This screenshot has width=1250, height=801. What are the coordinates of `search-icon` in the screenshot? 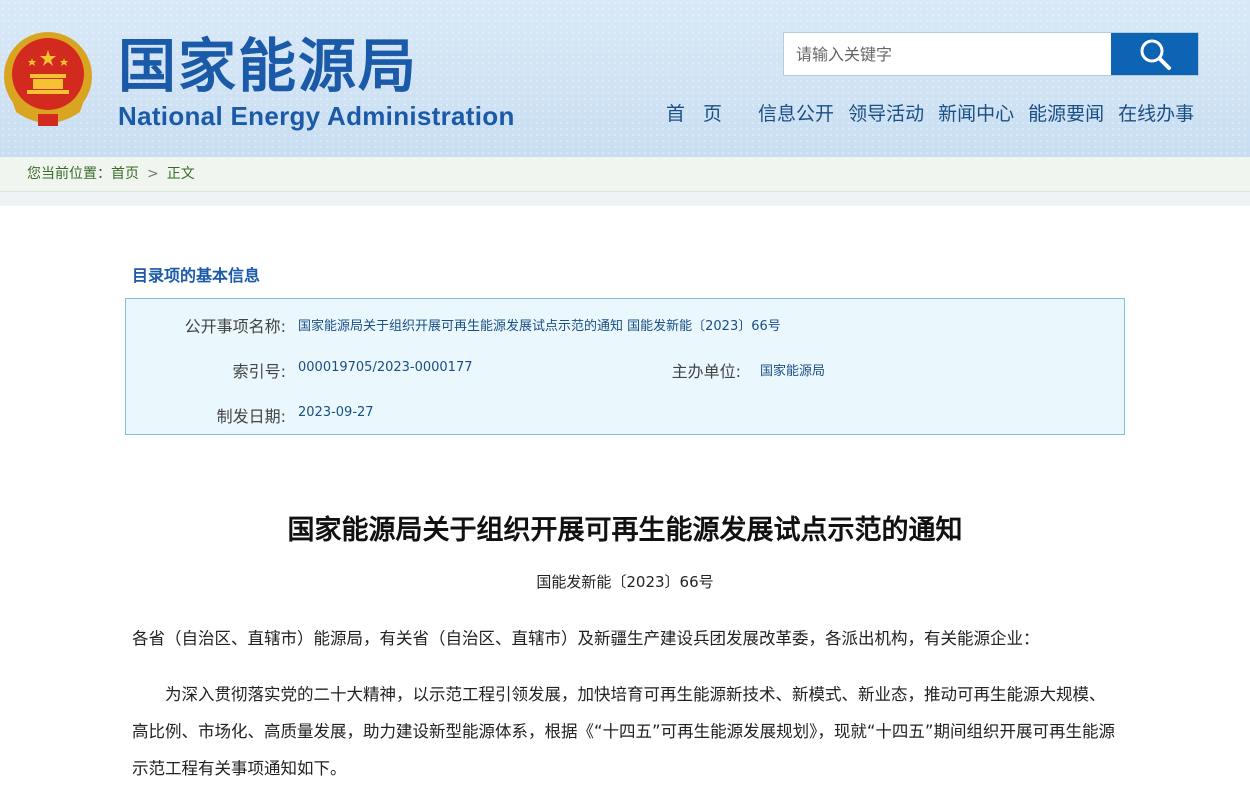 It's located at (1155, 54).